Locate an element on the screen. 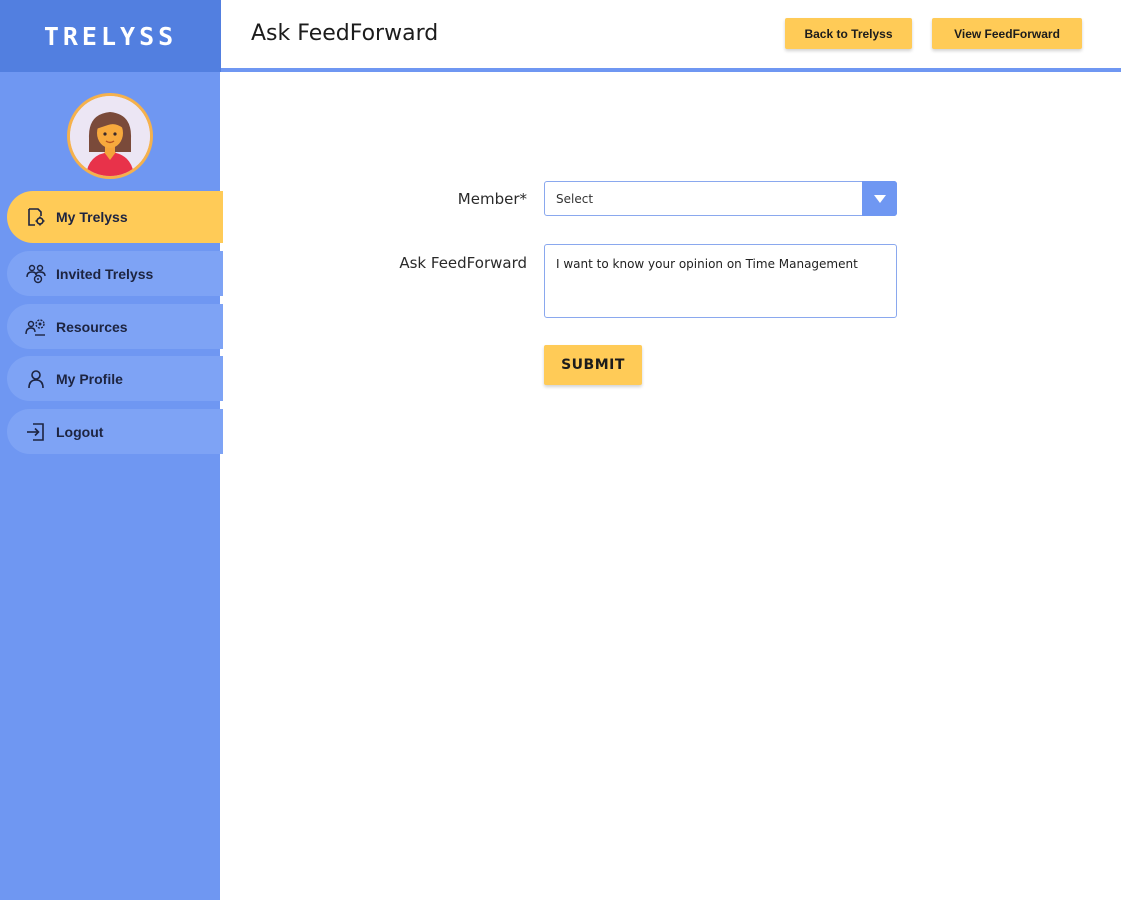 The image size is (1121, 900). submit-button: SUBMIT is located at coordinates (593, 365).